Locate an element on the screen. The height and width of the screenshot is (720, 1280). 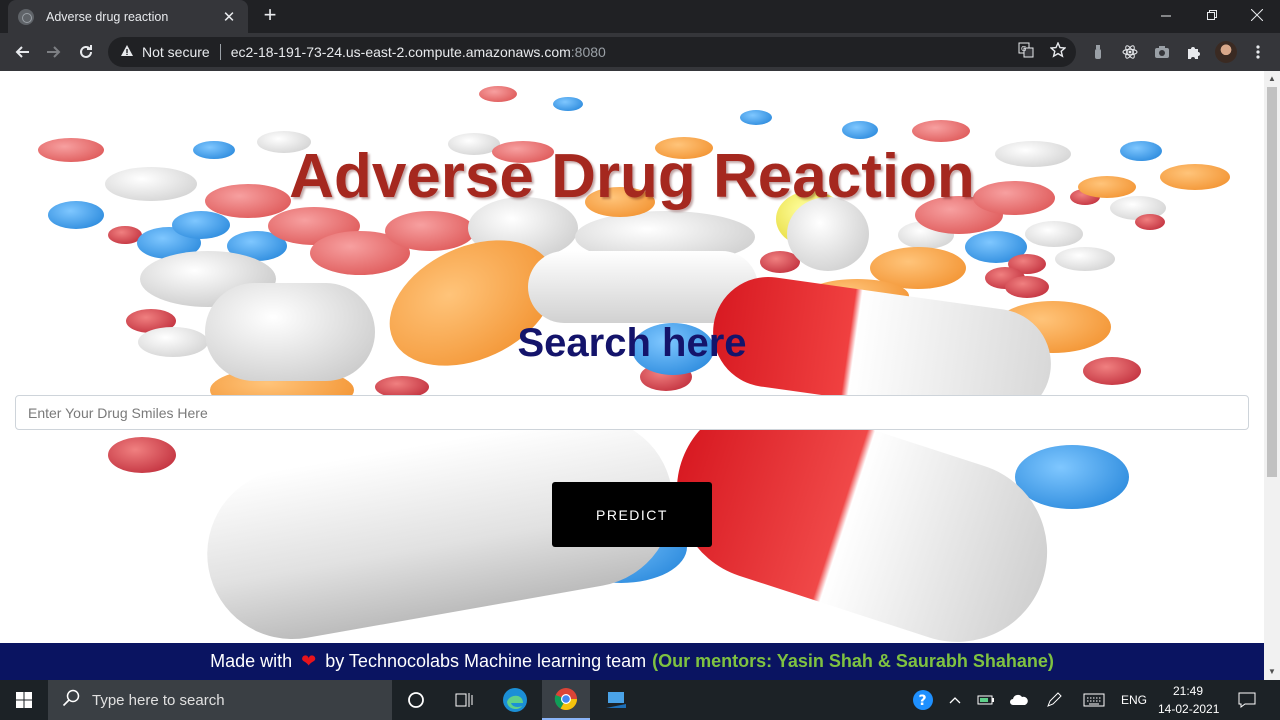
new-tab-button: + is located at coordinates (270, 16).